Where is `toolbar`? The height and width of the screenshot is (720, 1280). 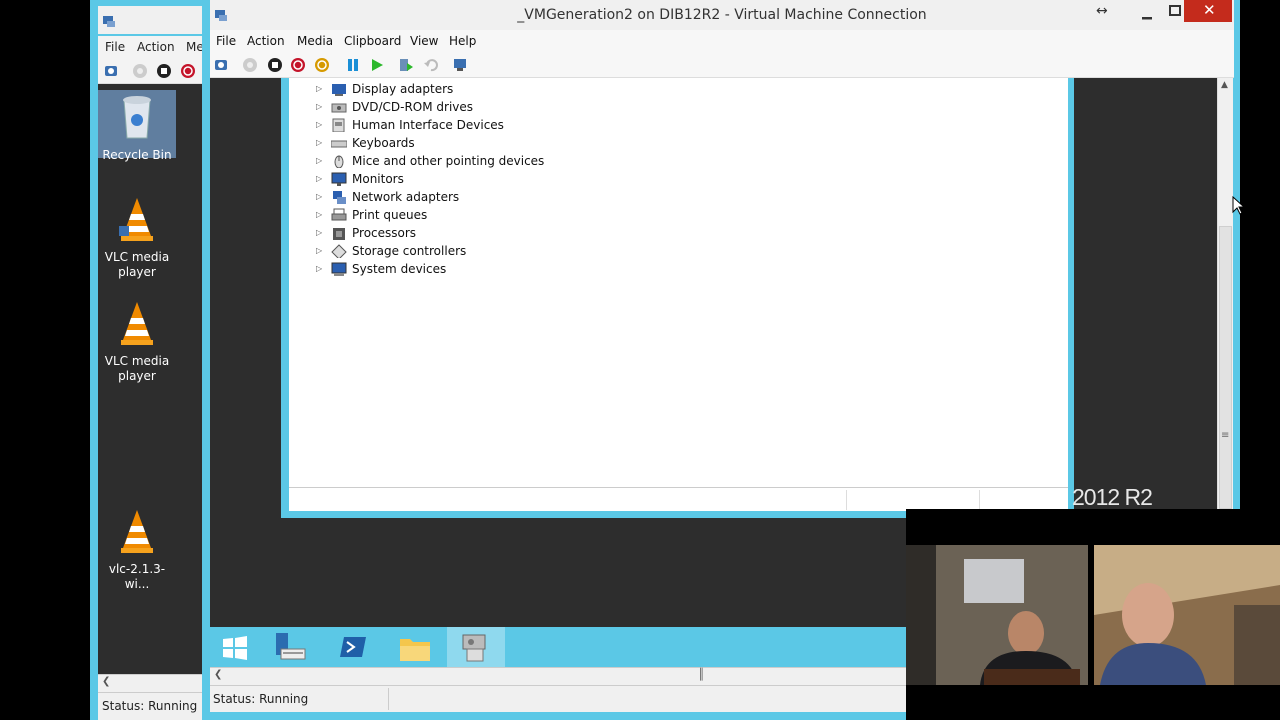 toolbar is located at coordinates (722, 65).